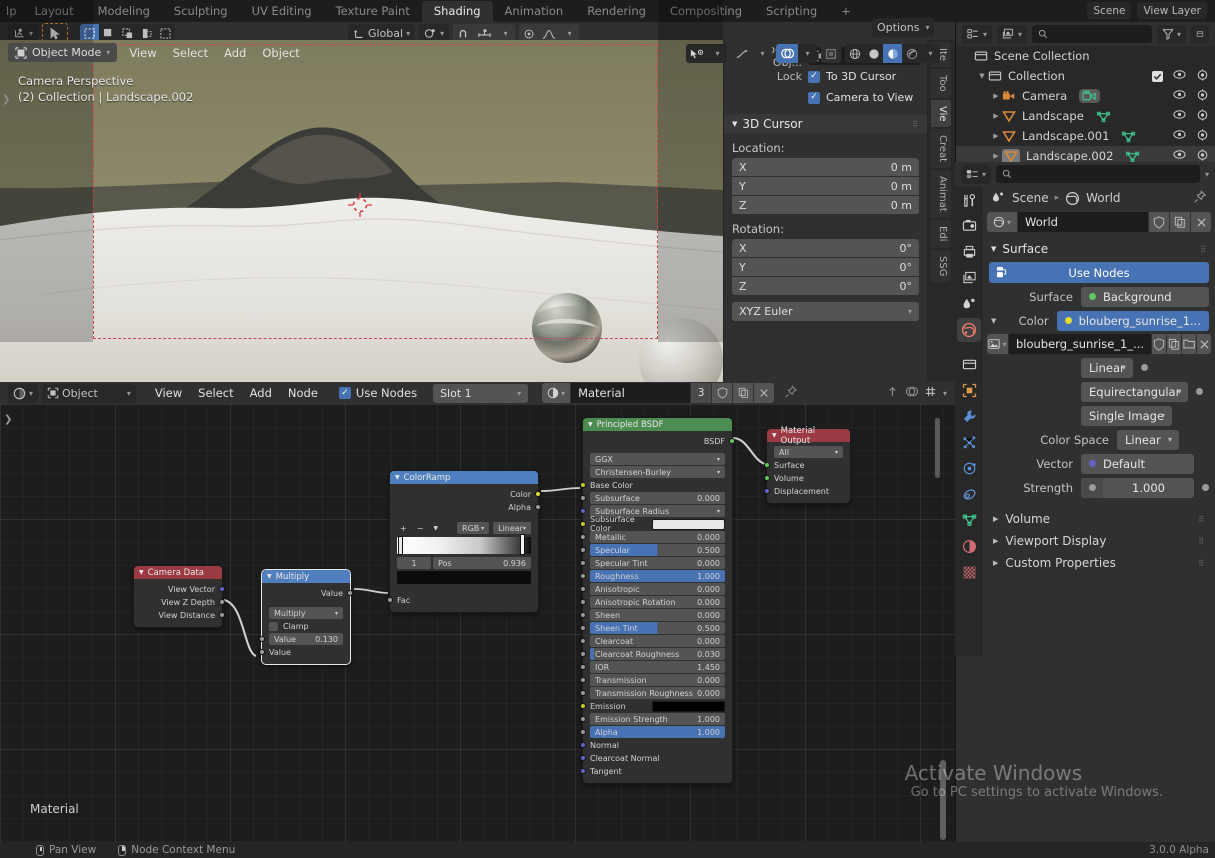 Image resolution: width=1215 pixels, height=858 pixels. Describe the element at coordinates (969, 226) in the screenshot. I see `properties-tab-render` at that location.